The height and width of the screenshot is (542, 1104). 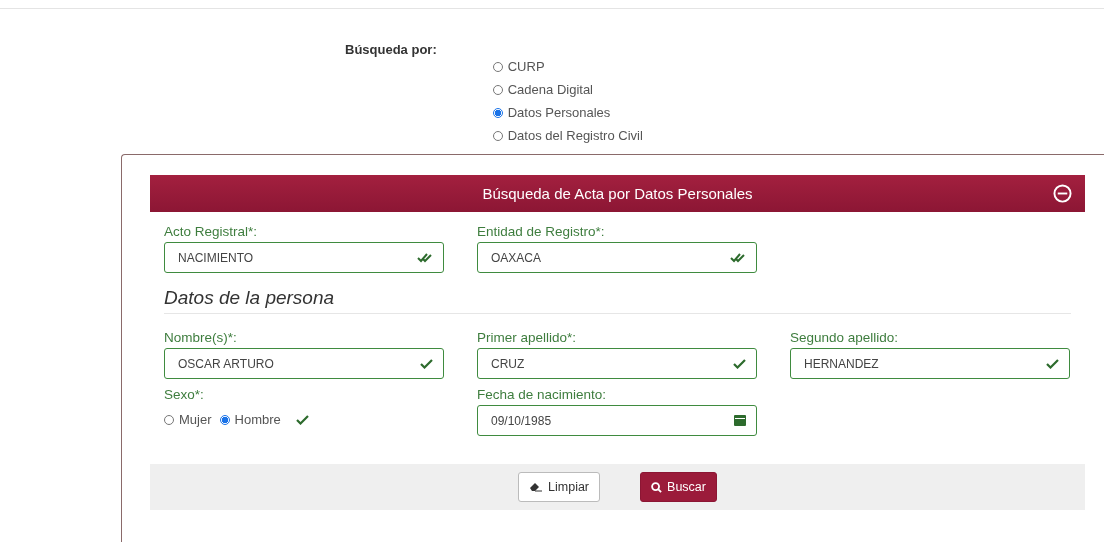 I want to click on input-field: OAXACA, so click(x=617, y=257).